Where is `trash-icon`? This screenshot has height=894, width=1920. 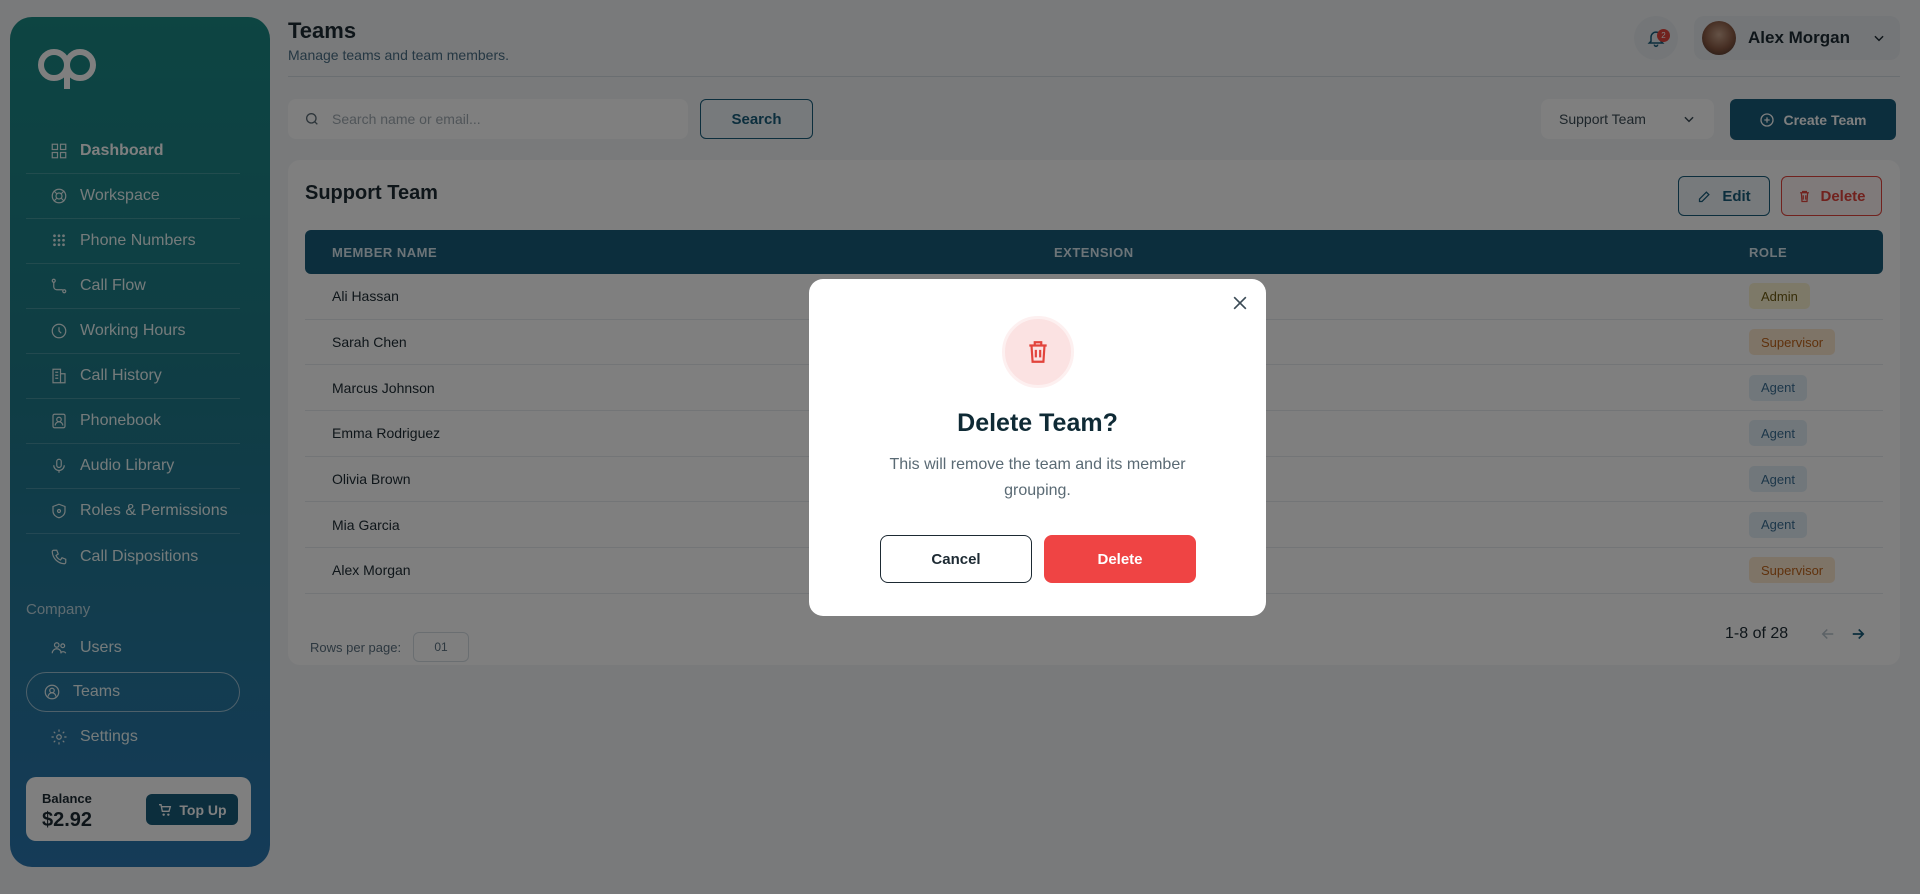
trash-icon is located at coordinates (1038, 352).